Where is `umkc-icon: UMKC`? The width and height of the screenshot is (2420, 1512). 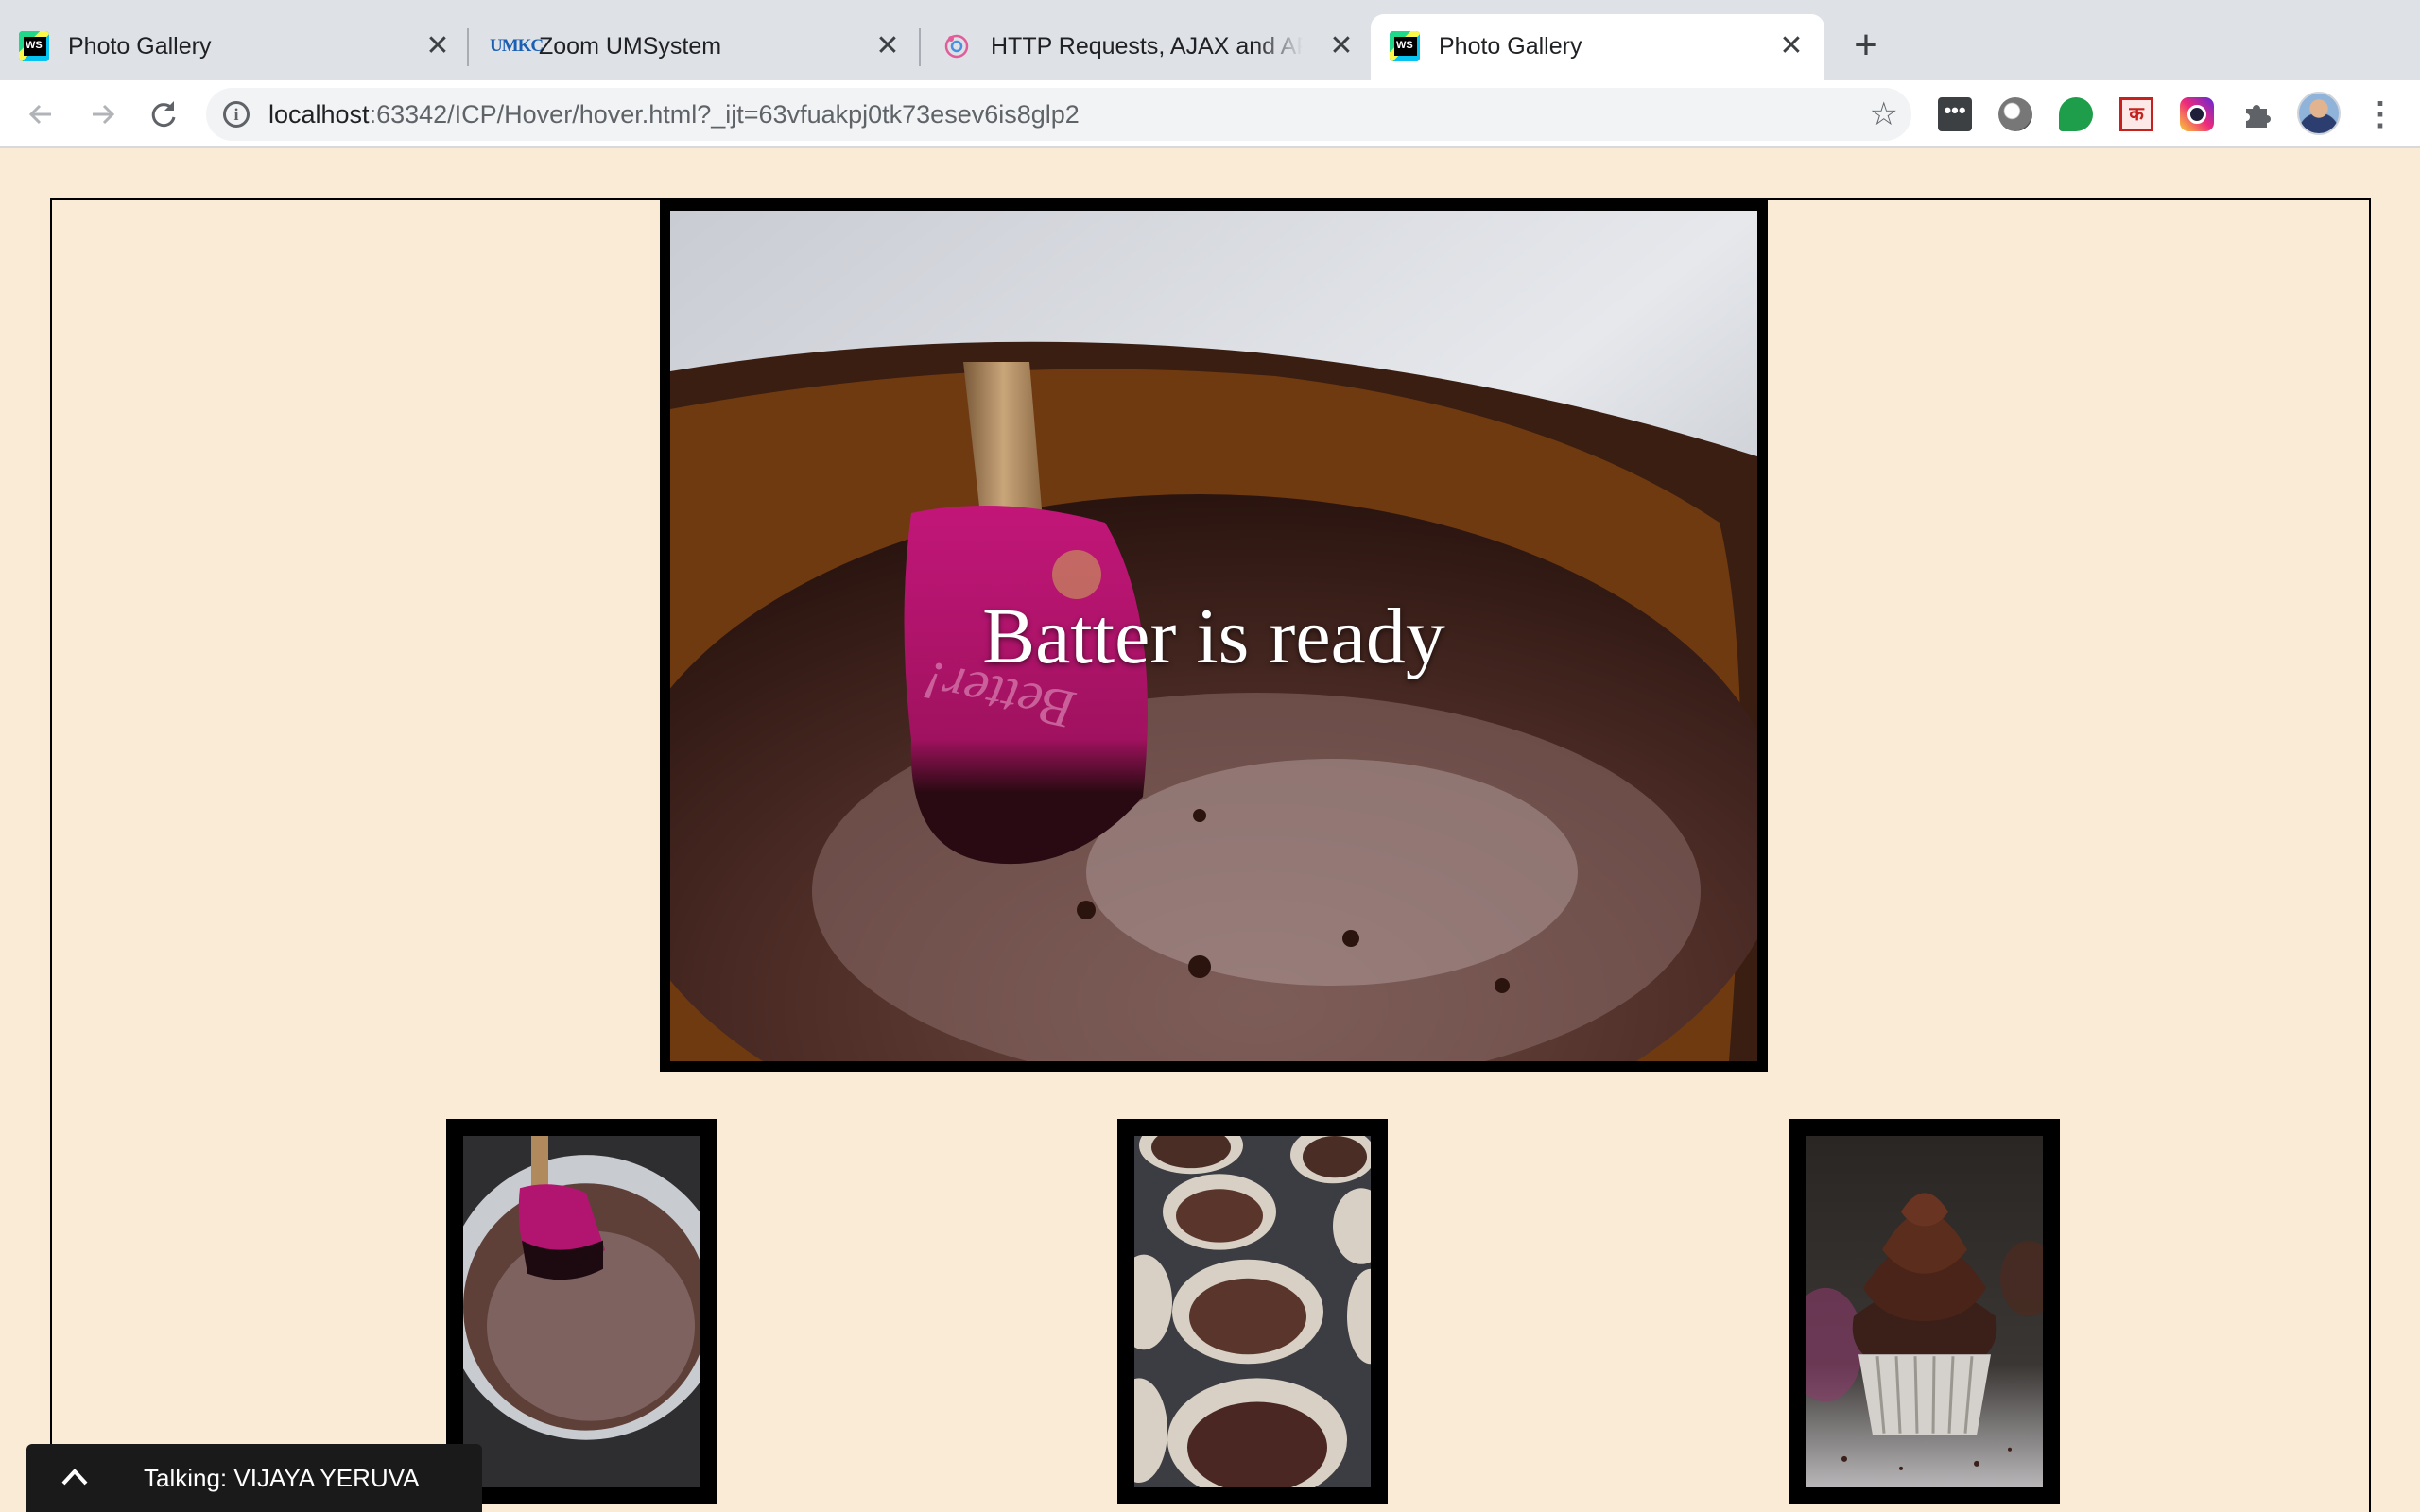
umkc-icon: UMKC is located at coordinates (517, 46).